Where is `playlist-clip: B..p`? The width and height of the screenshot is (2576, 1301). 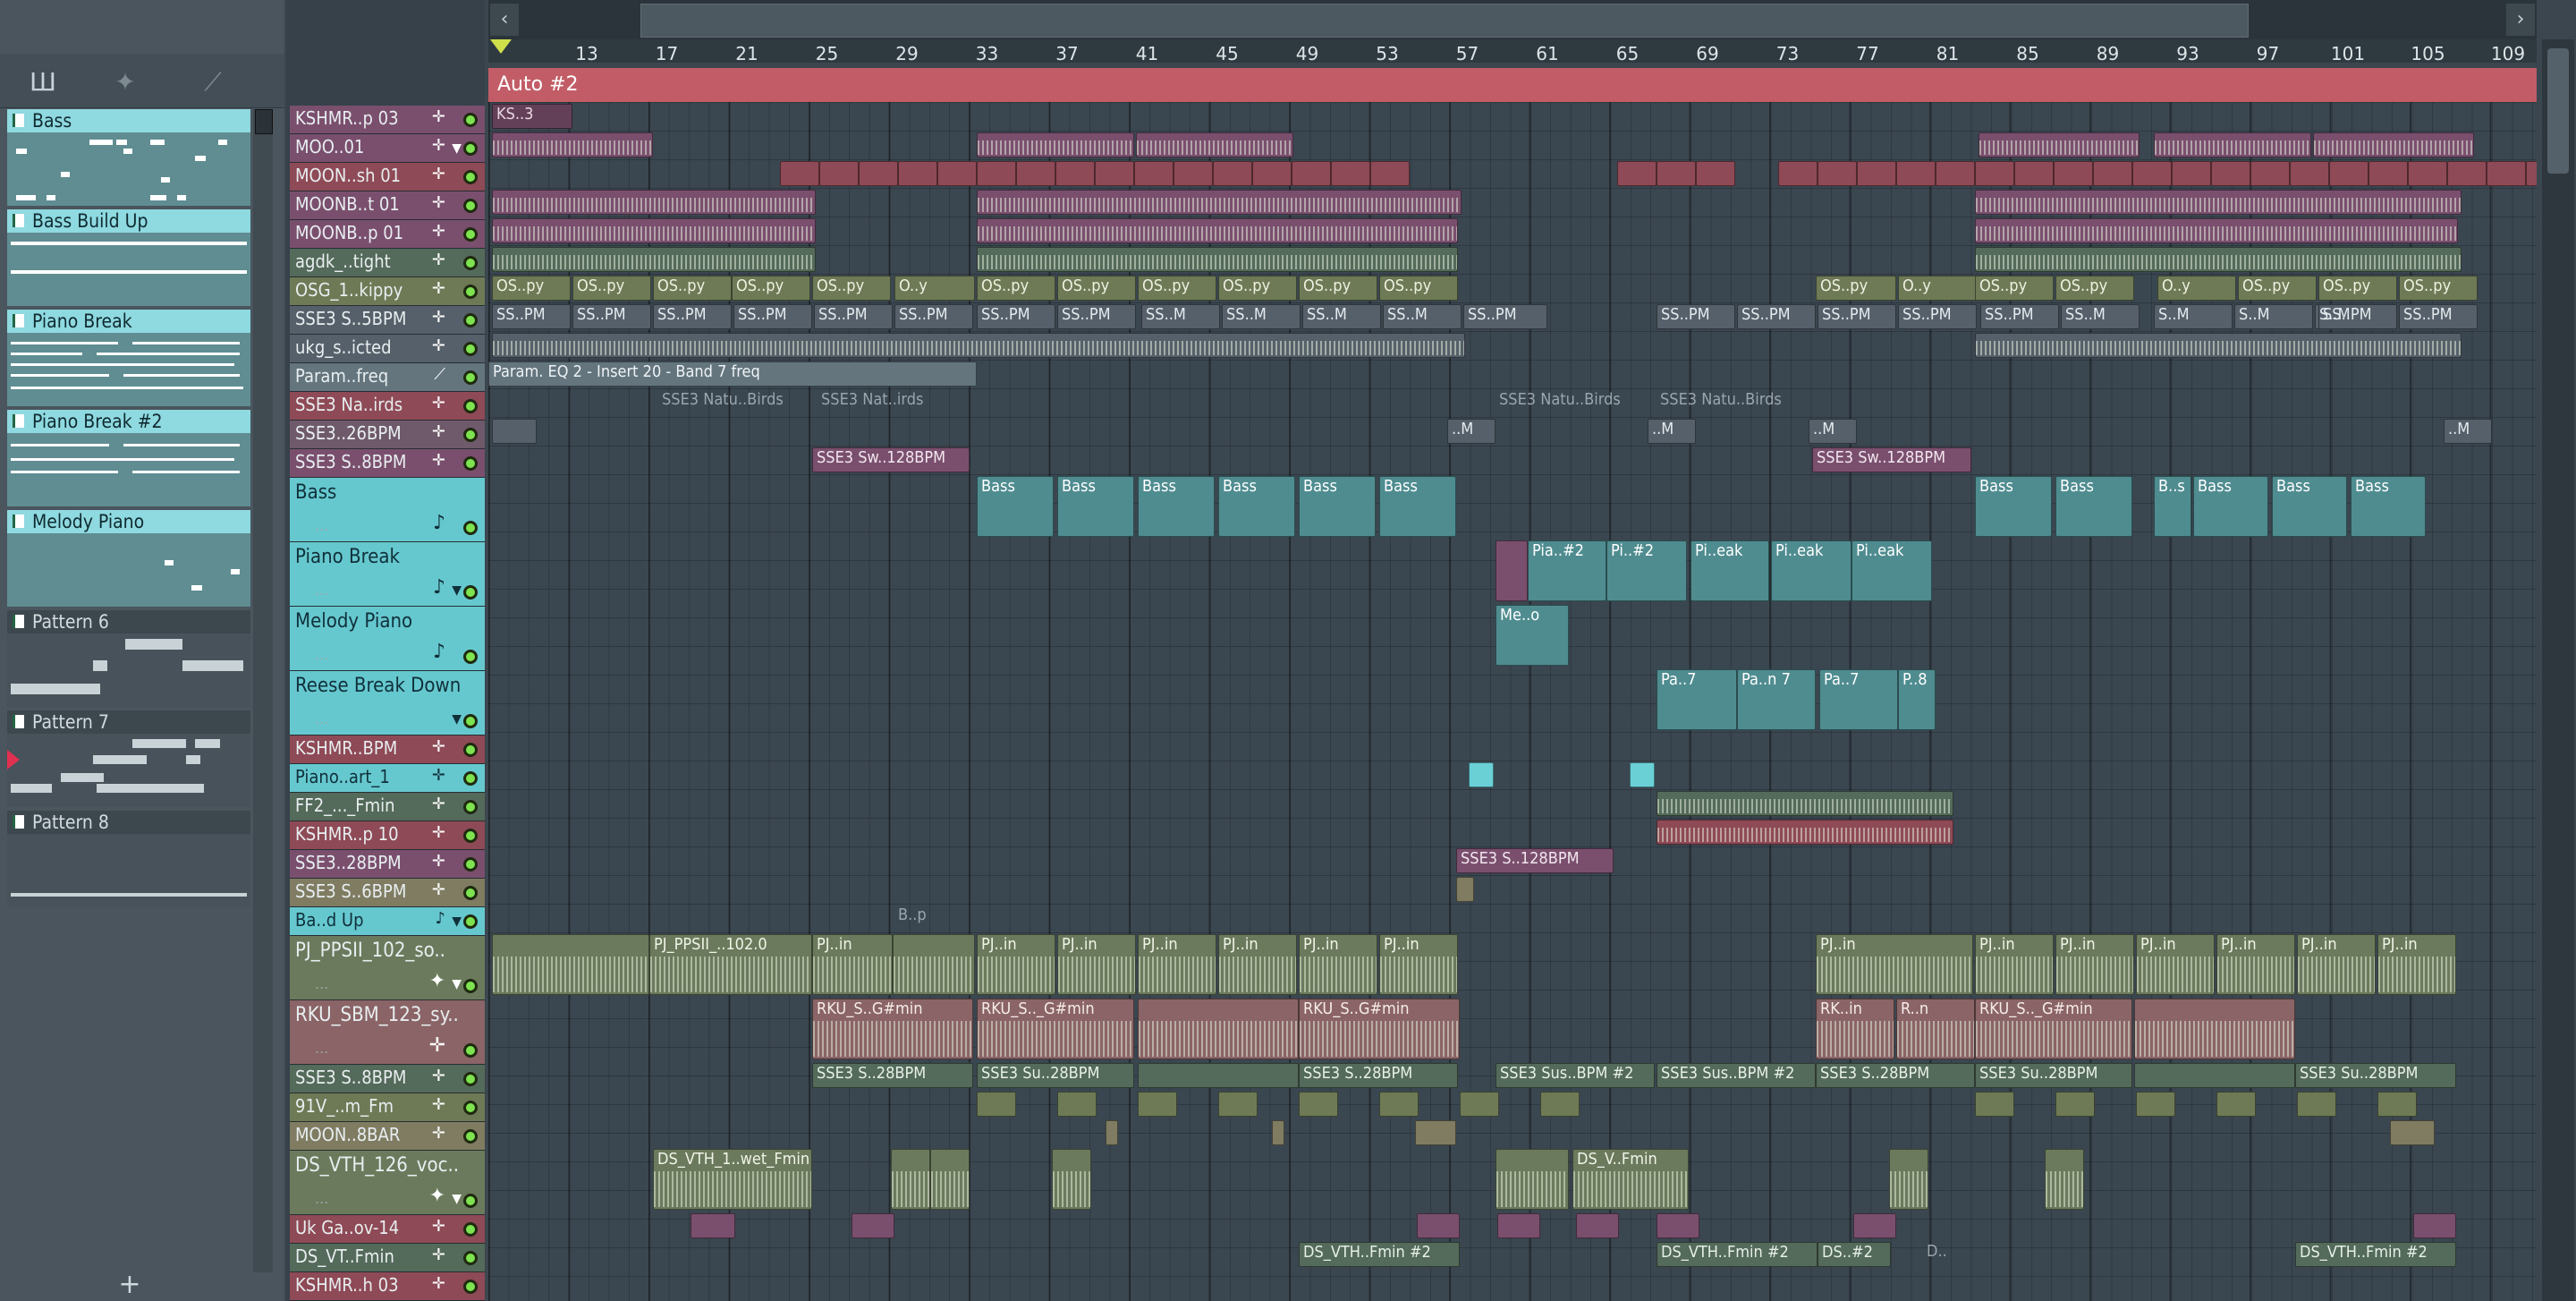 playlist-clip: B..p is located at coordinates (922, 918).